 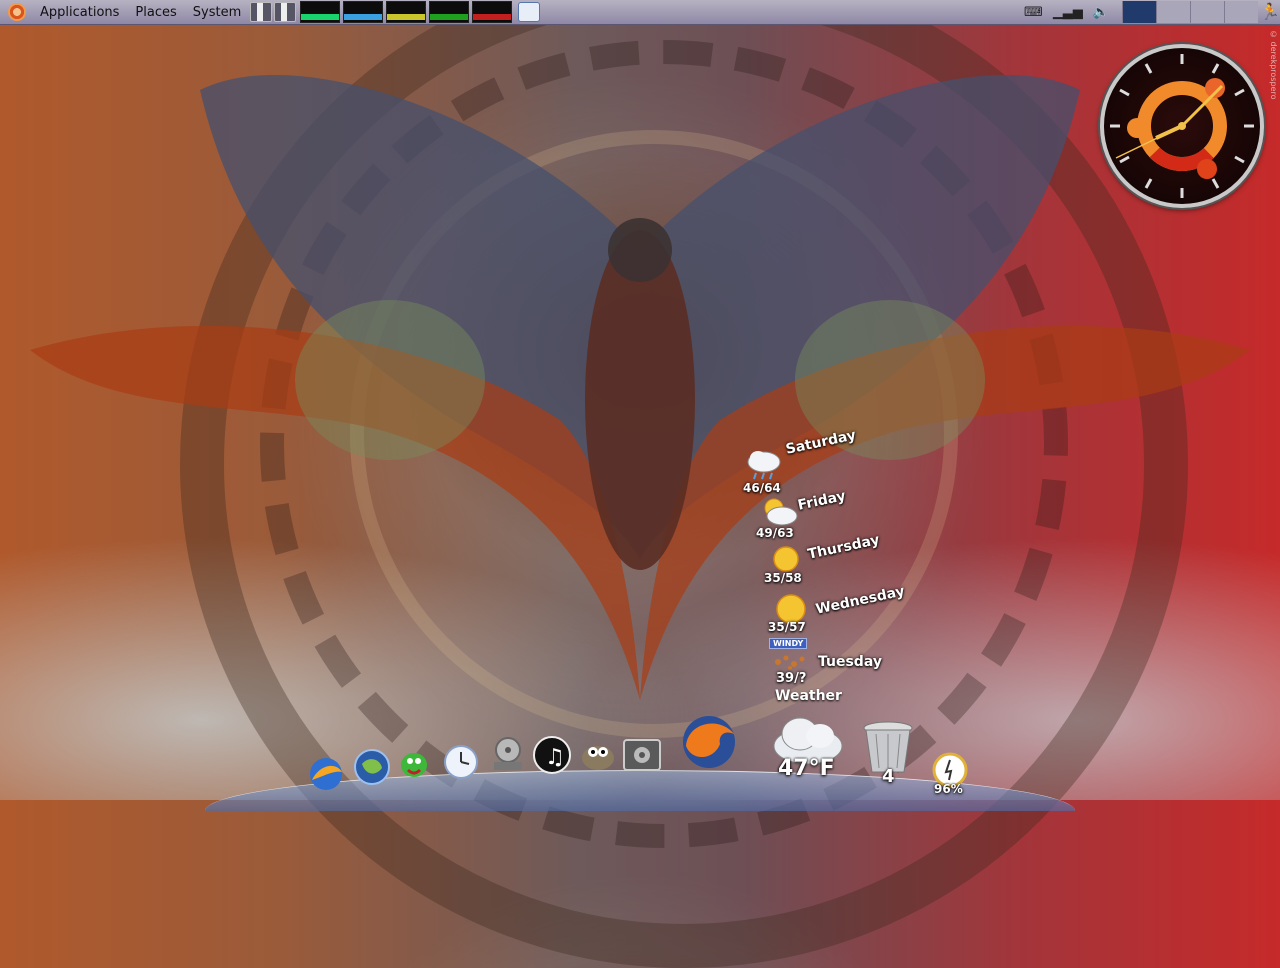 I want to click on menu-applications: Applications, so click(x=79, y=12).